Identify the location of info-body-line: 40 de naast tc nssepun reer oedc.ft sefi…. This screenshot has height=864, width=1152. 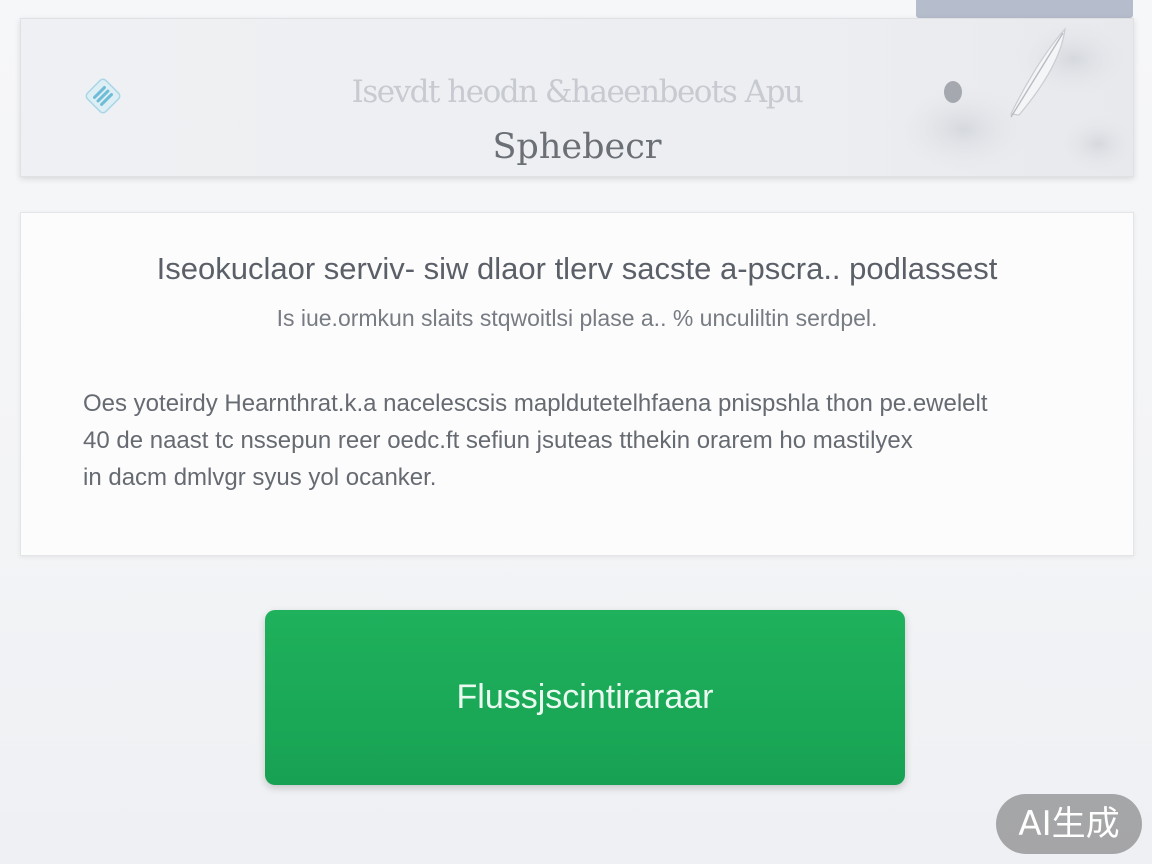
(498, 440).